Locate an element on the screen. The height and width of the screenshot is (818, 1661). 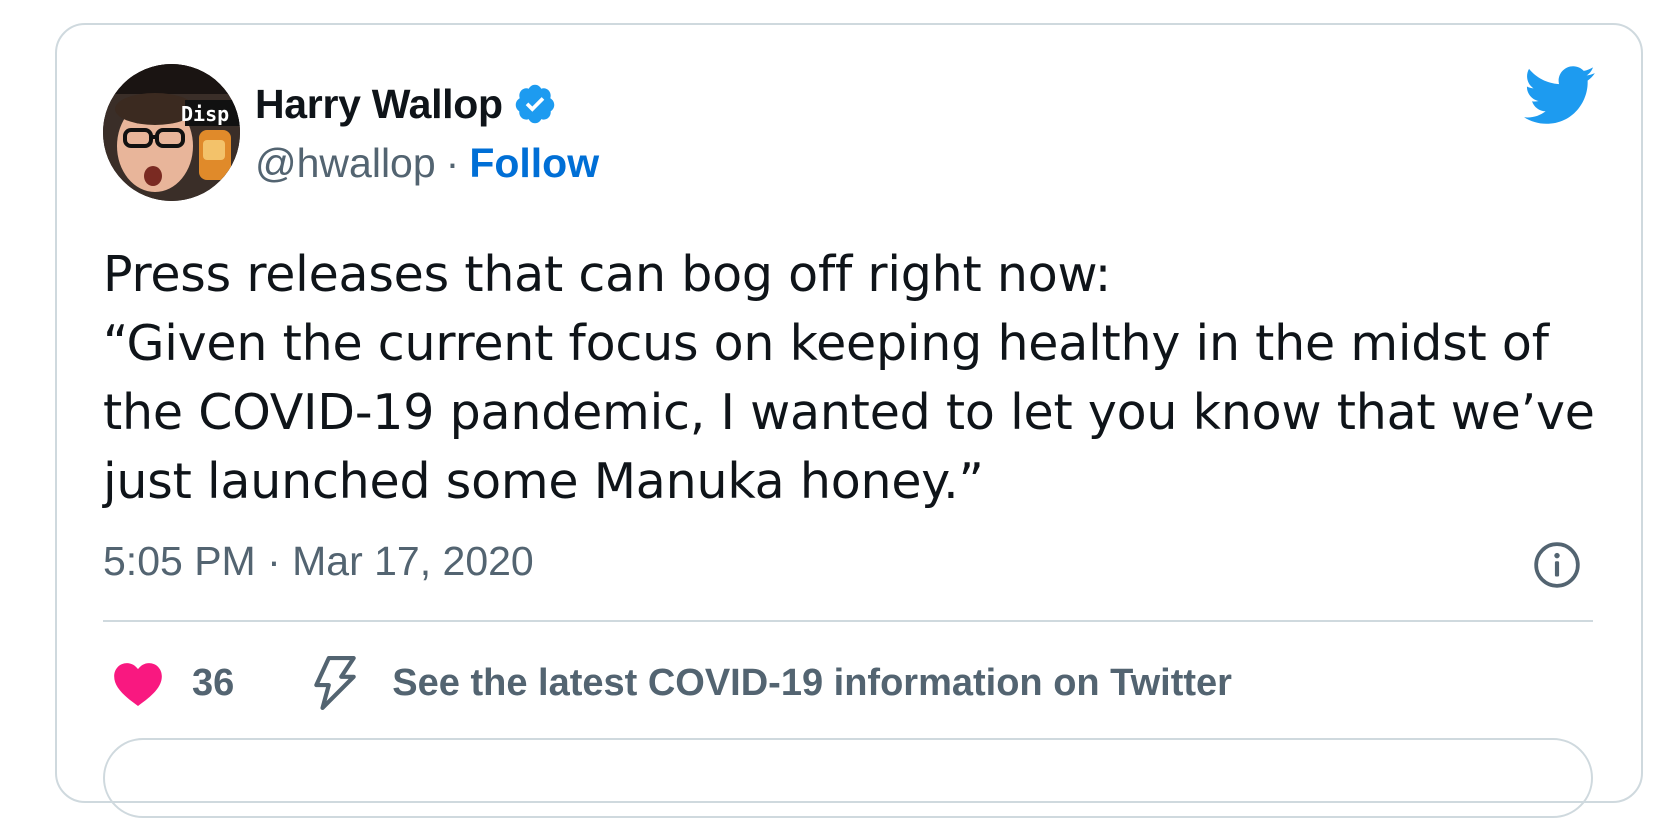
read-replies-button is located at coordinates (848, 778).